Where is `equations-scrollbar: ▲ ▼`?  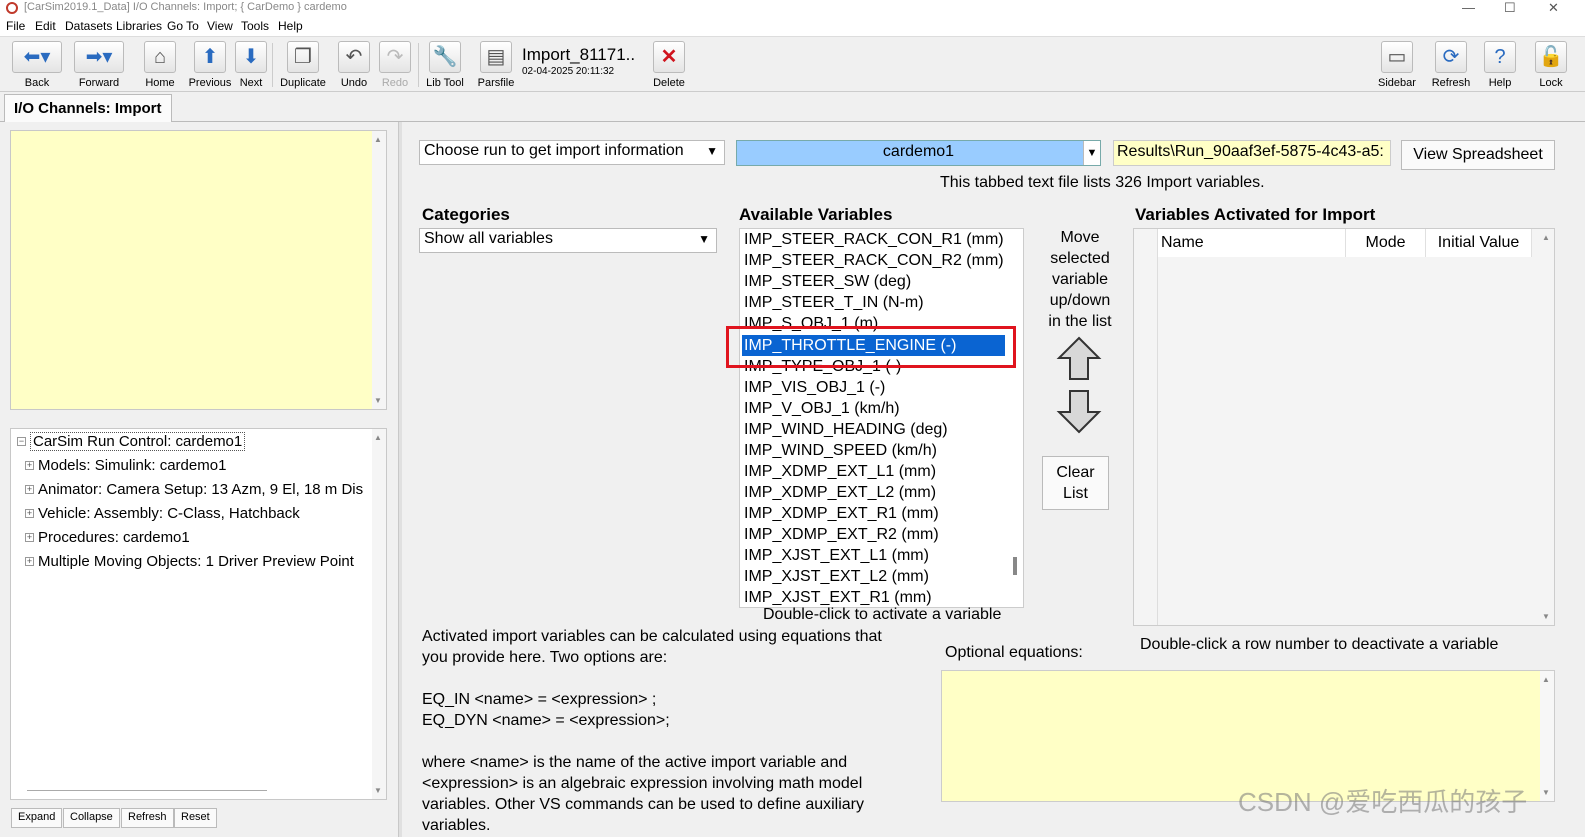
equations-scrollbar: ▲ ▼ is located at coordinates (1547, 736).